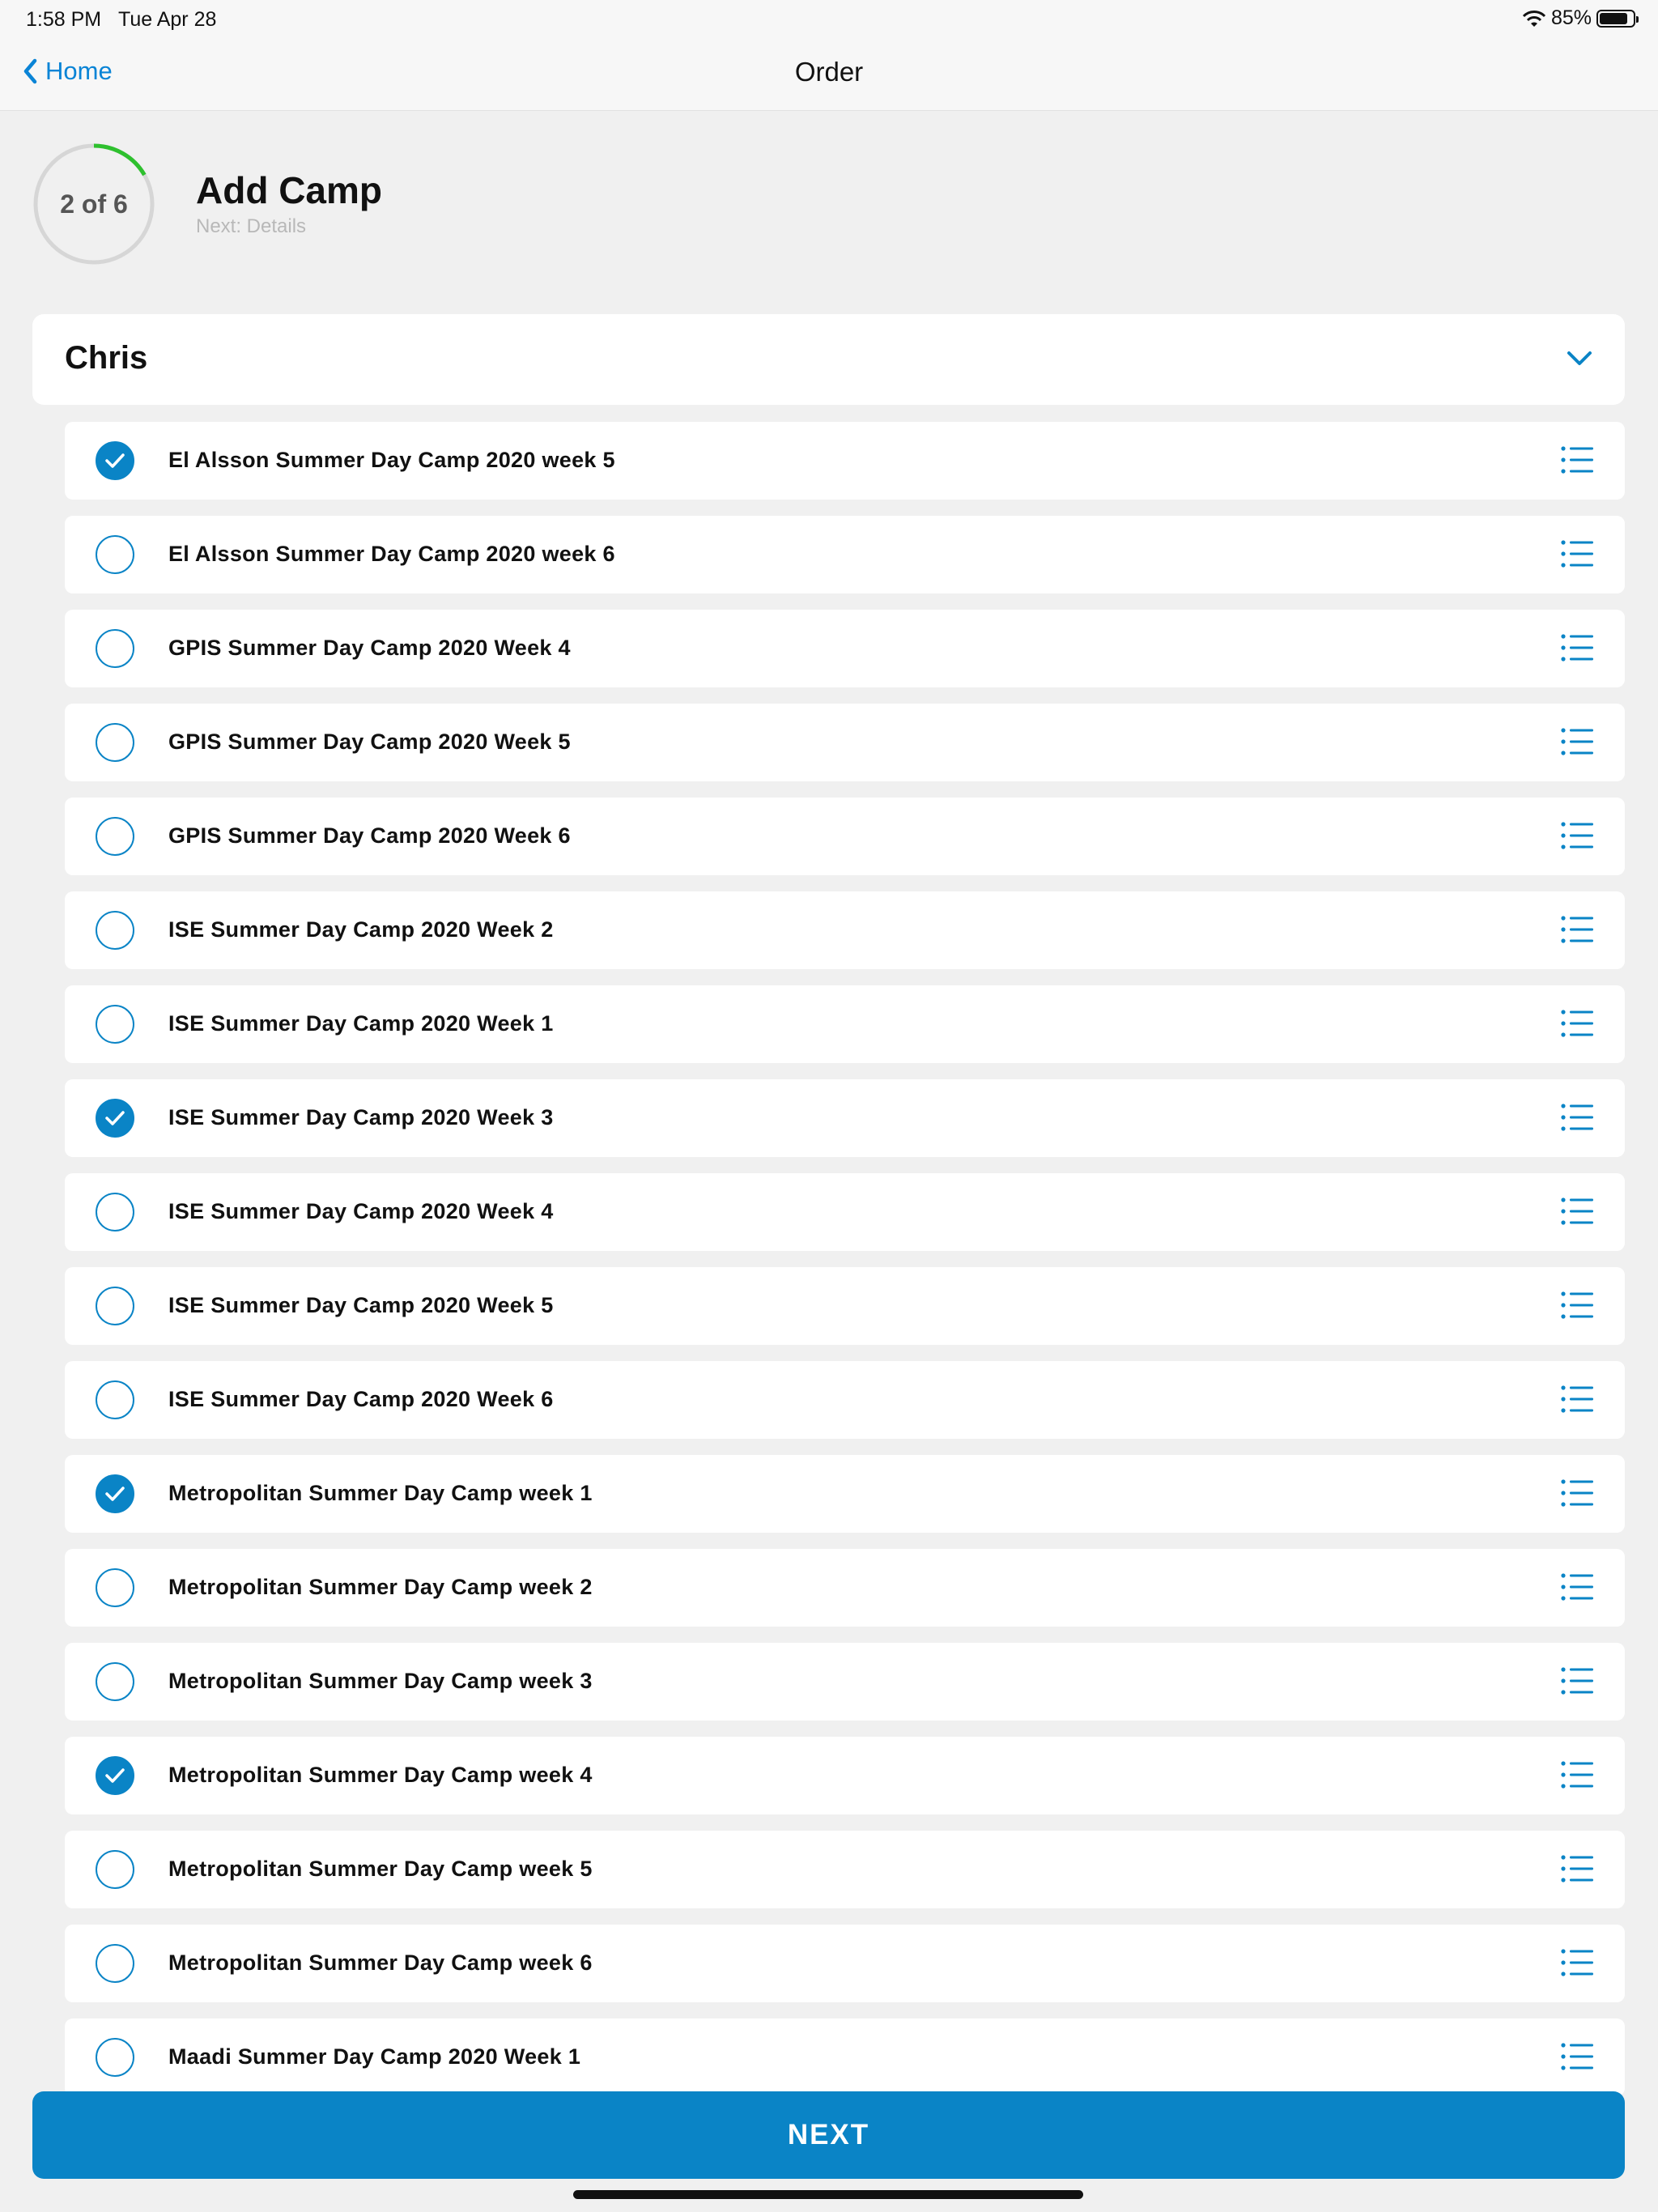 Image resolution: width=1658 pixels, height=2212 pixels. Describe the element at coordinates (828, 2135) in the screenshot. I see `next-button: NEXT` at that location.